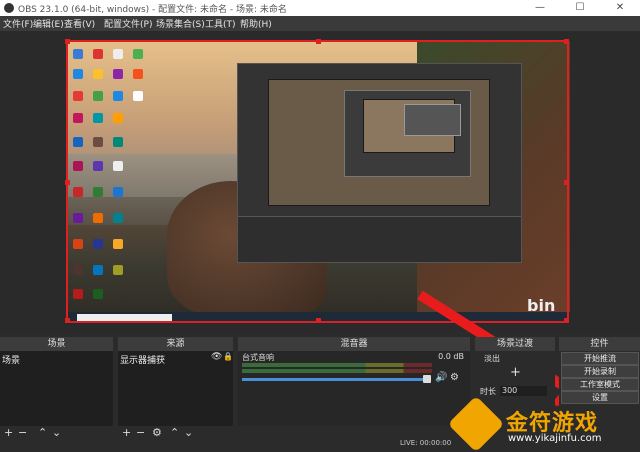 This screenshot has height=452, width=640. Describe the element at coordinates (600, 384) in the screenshot. I see `studio-mode-button: 工作室模式` at that location.